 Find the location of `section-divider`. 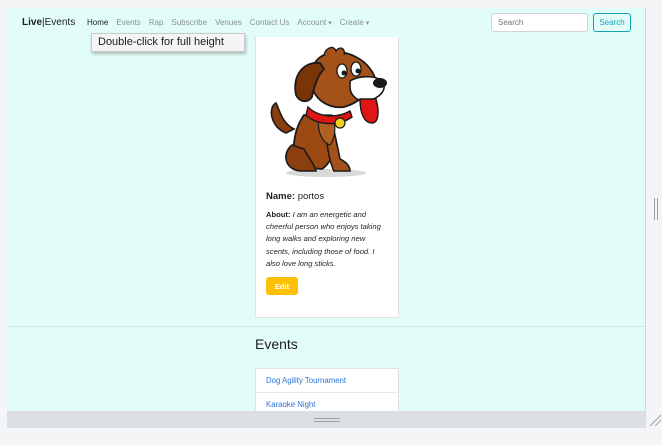

section-divider is located at coordinates (326, 326).